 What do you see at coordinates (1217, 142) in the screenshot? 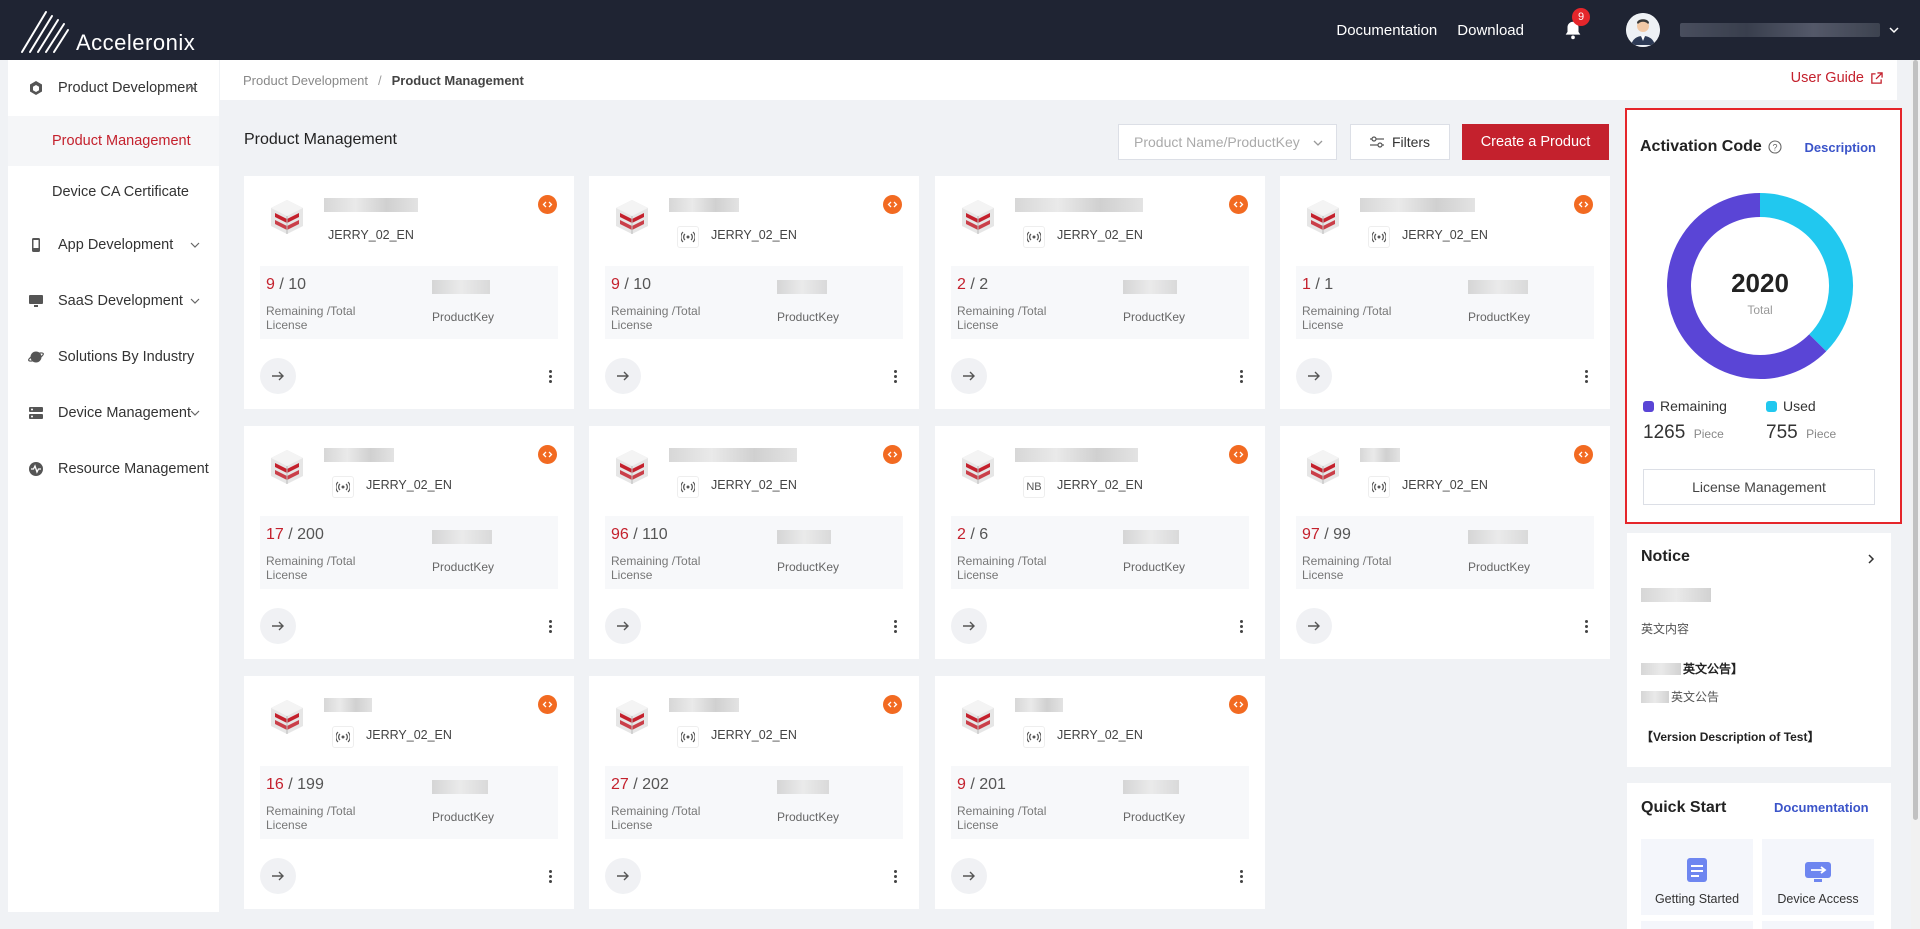
I see `search-placeholder: Product Name/ProductKey` at bounding box center [1217, 142].